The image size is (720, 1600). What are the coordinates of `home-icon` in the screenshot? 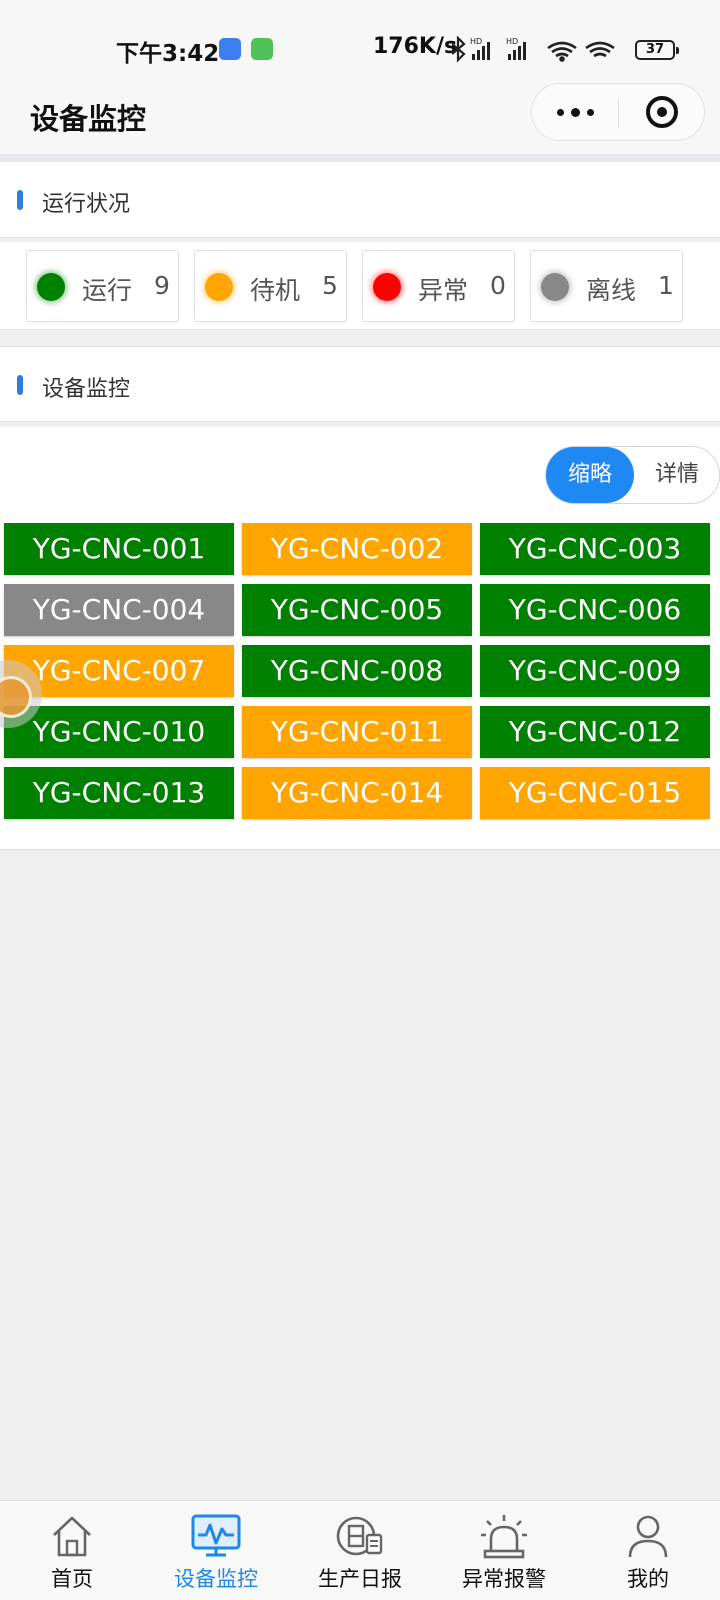 It's located at (72, 1536).